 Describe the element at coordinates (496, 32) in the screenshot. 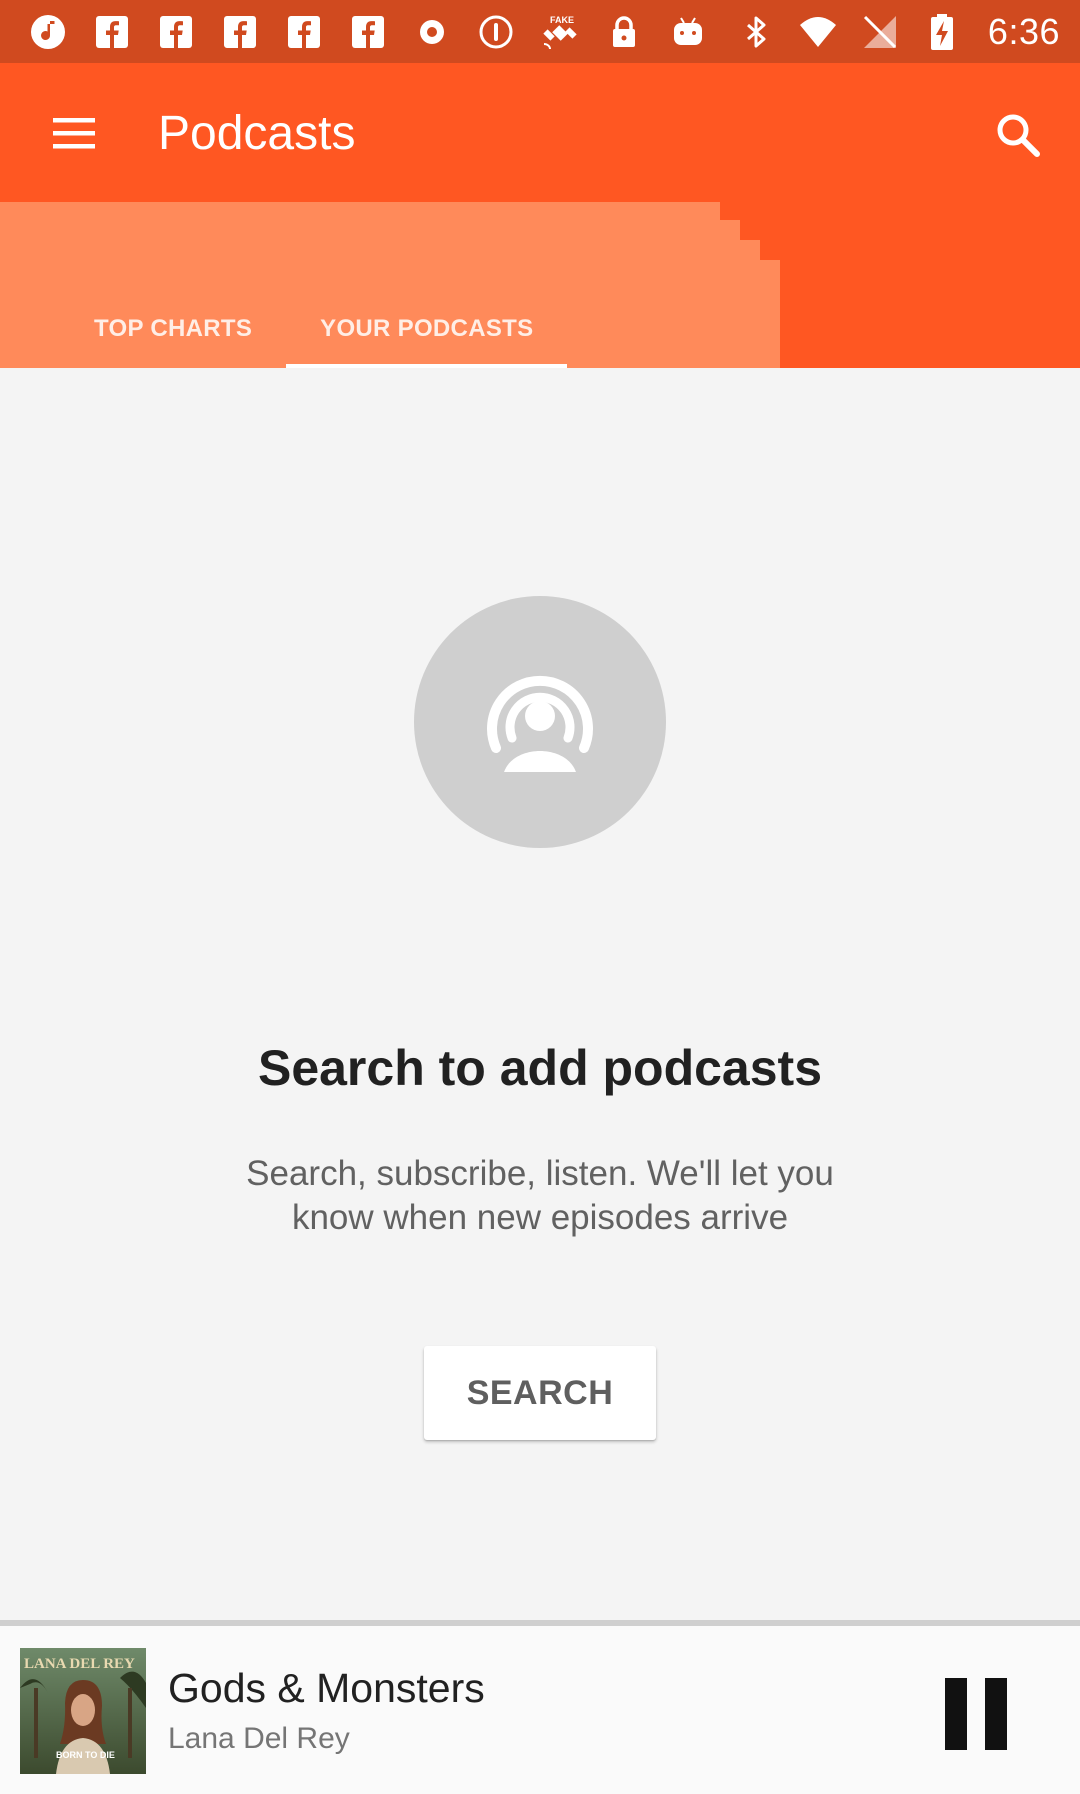

I see `info-circle-icon` at that location.